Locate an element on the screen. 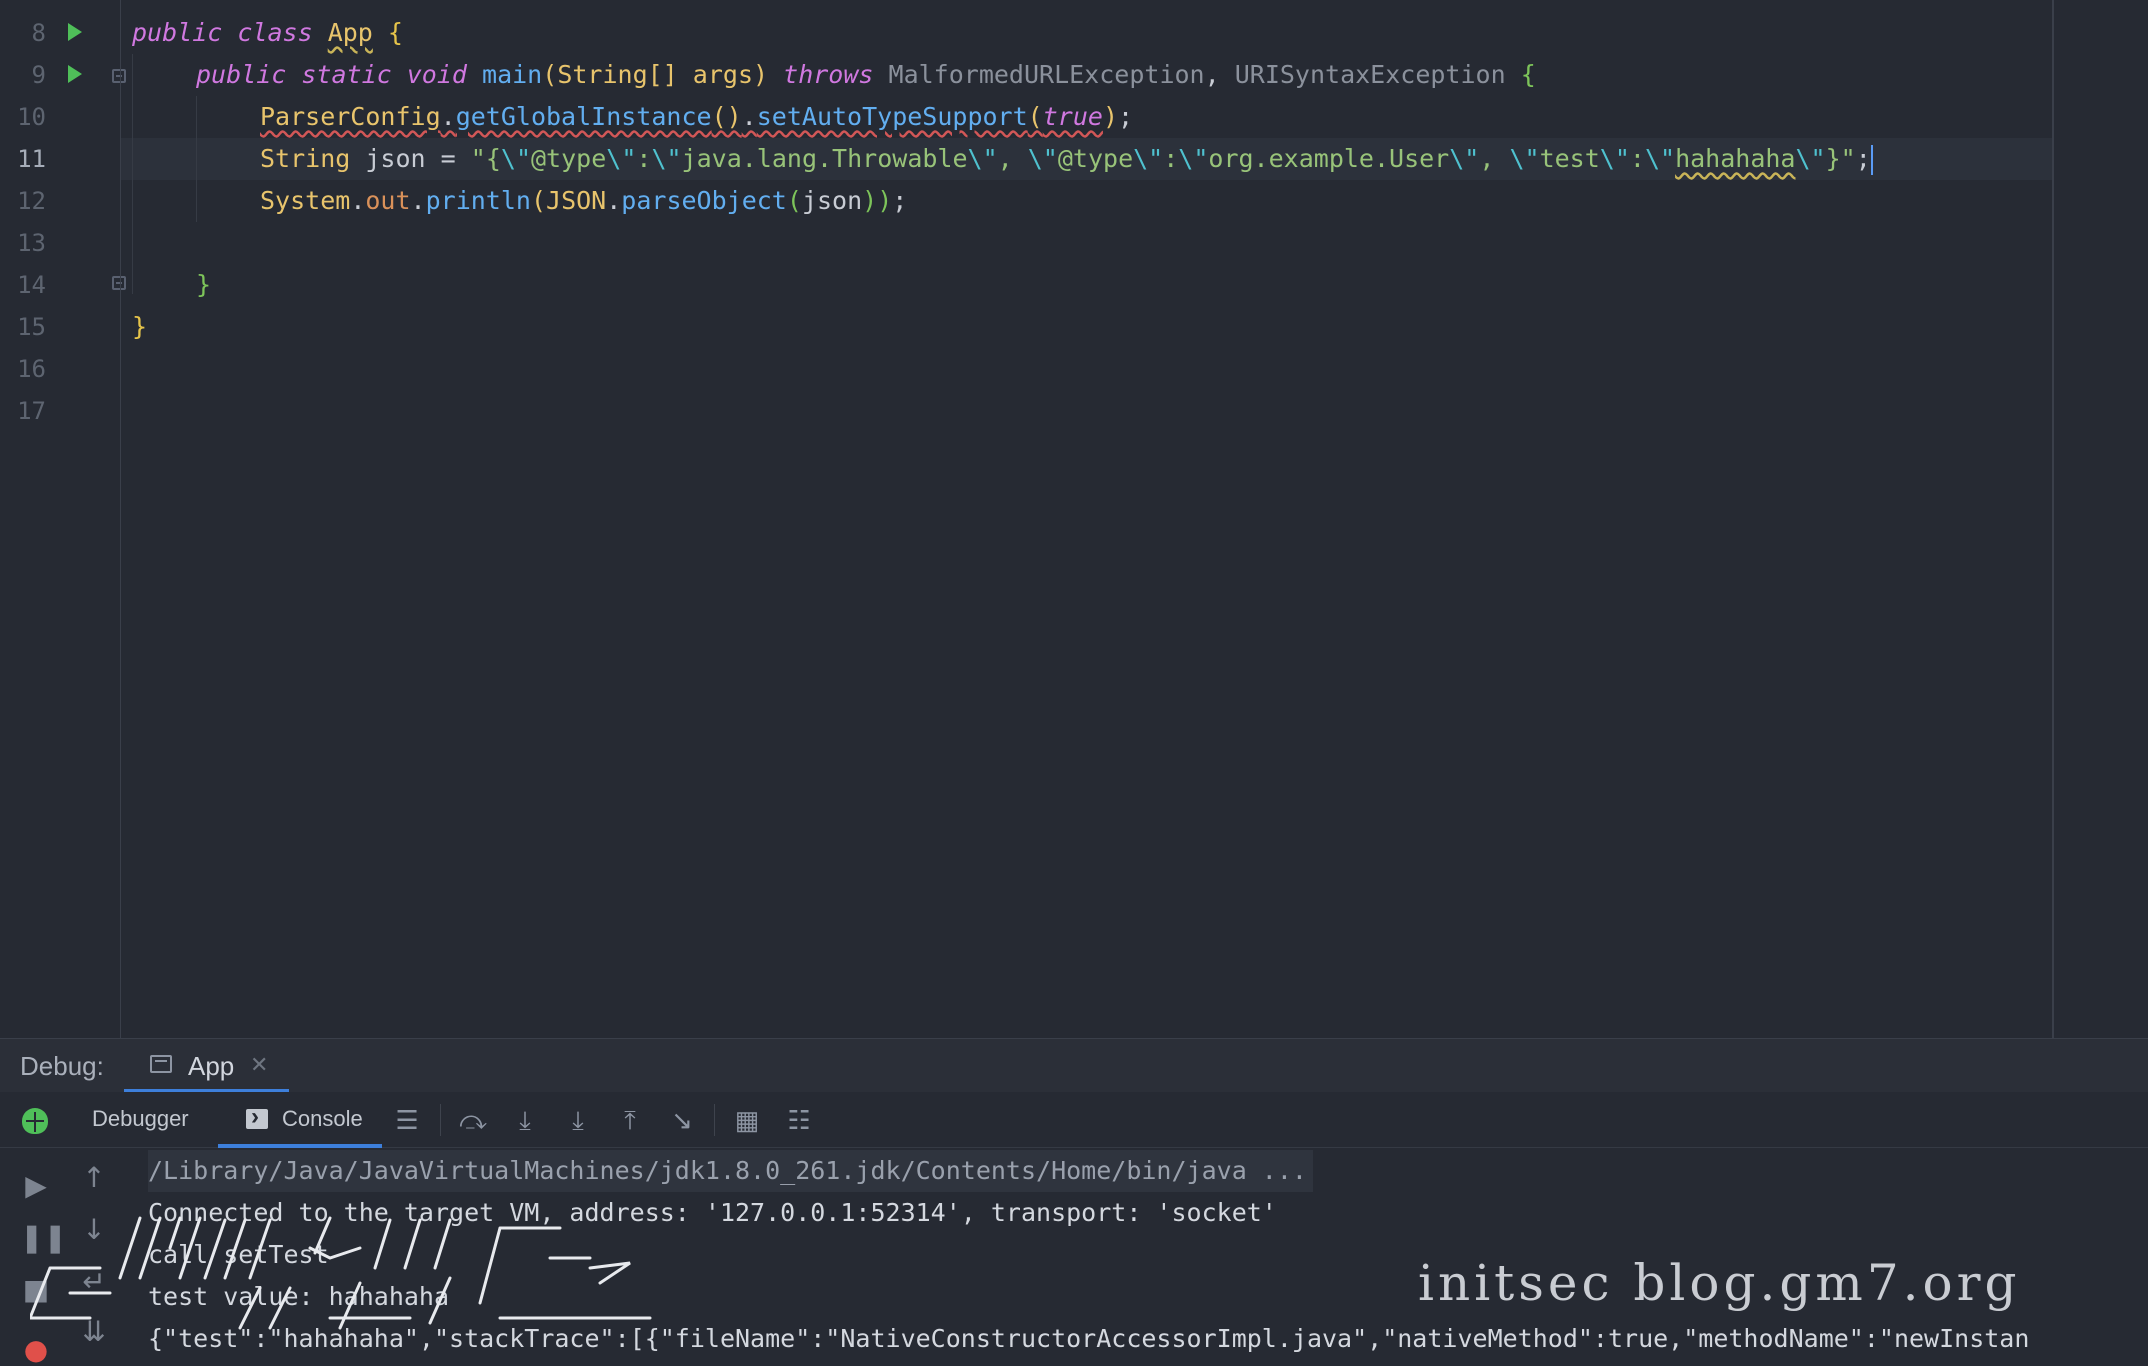 The height and width of the screenshot is (1366, 2148). class-name: ParserConfig is located at coordinates (350, 116).